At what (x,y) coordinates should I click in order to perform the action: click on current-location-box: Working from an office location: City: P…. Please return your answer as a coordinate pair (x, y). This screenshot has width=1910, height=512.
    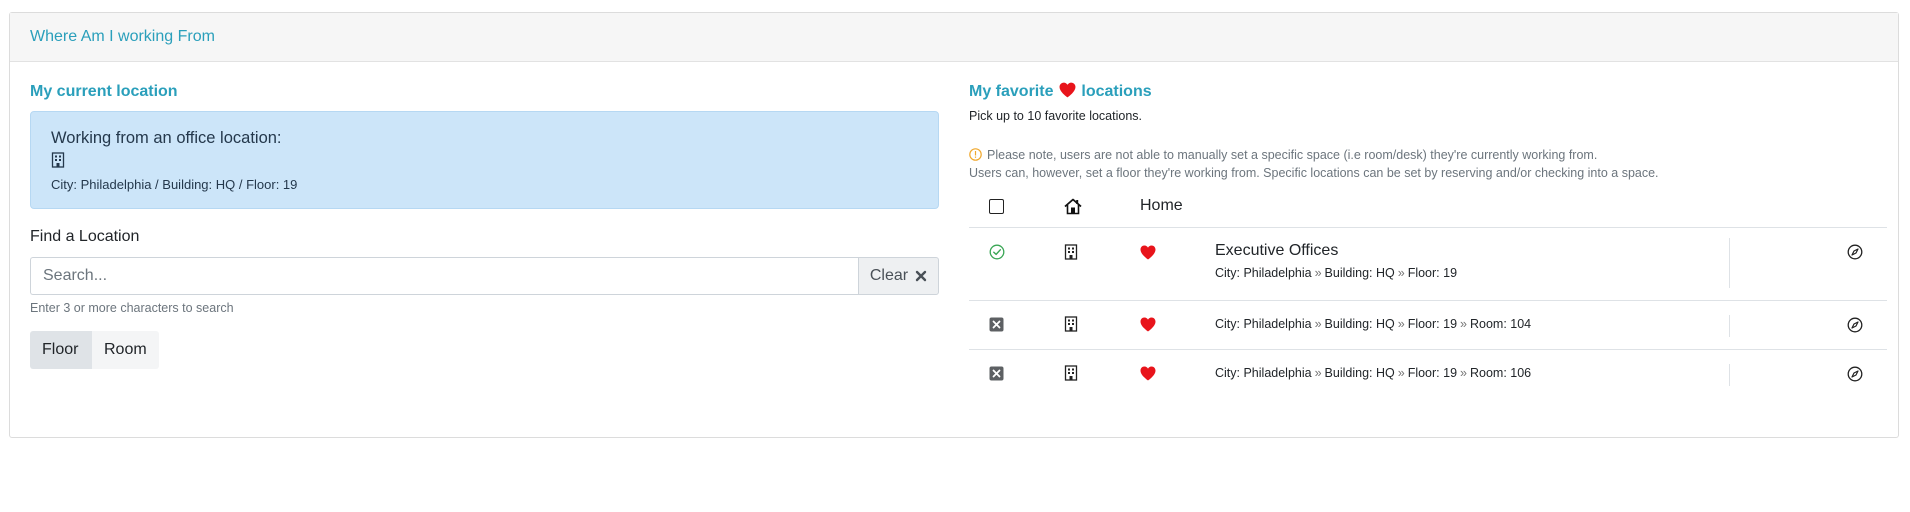
    Looking at the image, I should click on (484, 160).